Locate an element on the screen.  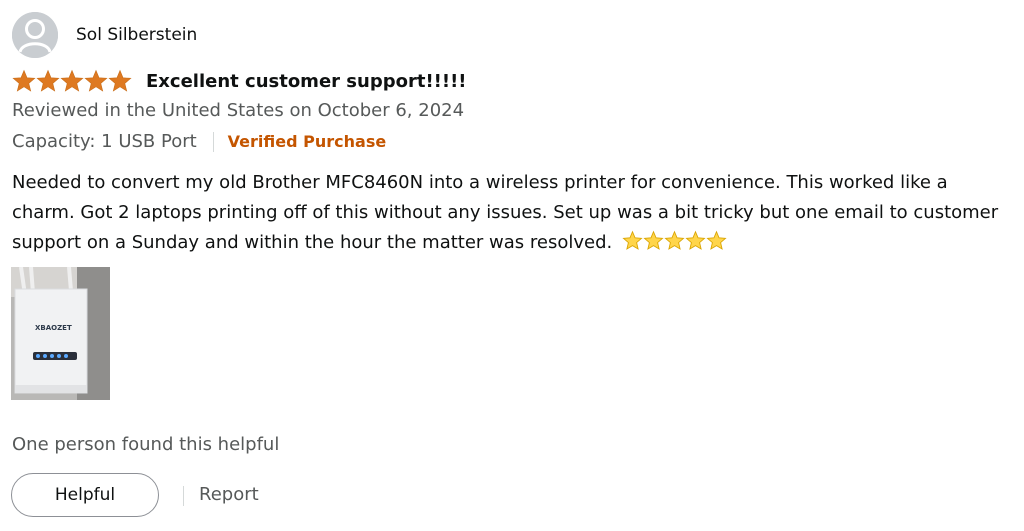
variant-row: Capacity: 1 USB Port Verified Purchase is located at coordinates (199, 141).